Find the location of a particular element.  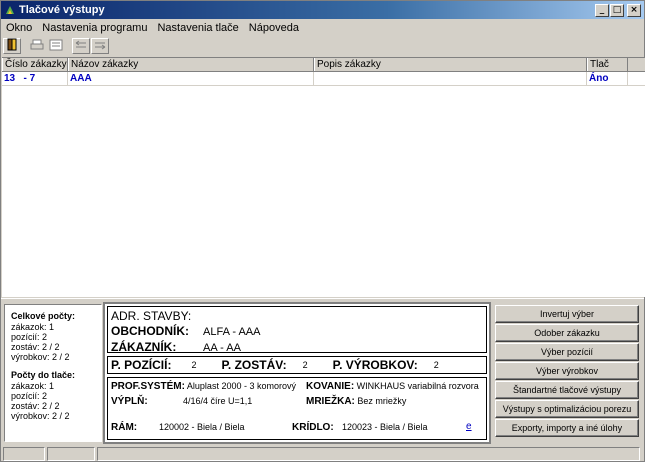

customer-value: AA - AA is located at coordinates (222, 348).